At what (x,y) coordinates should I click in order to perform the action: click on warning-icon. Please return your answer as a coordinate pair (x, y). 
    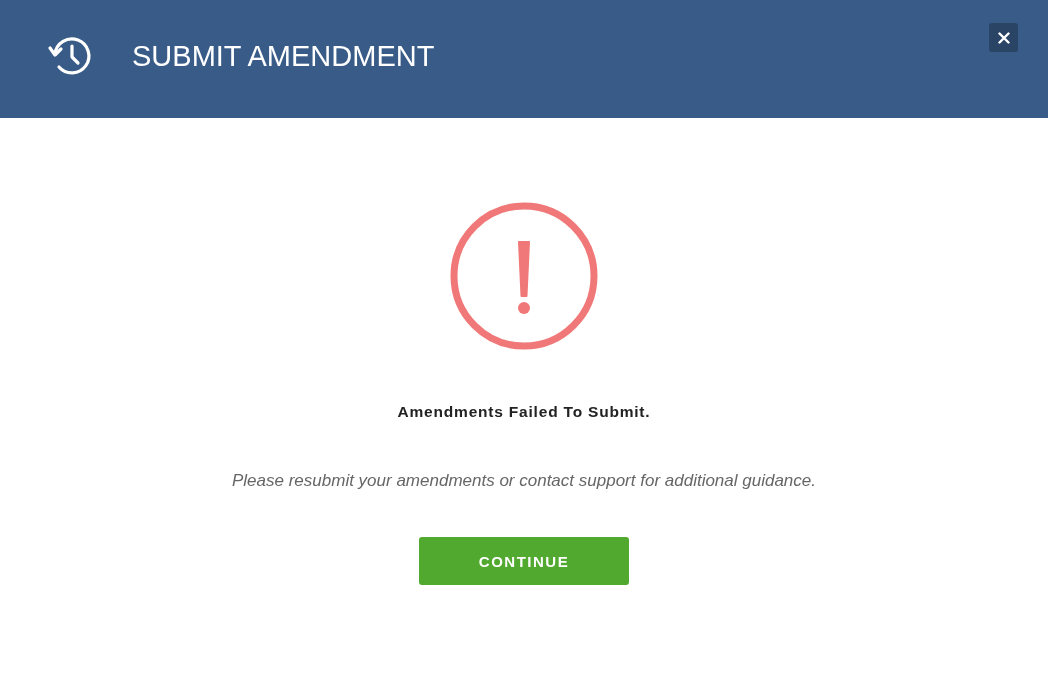
    Looking at the image, I should click on (524, 276).